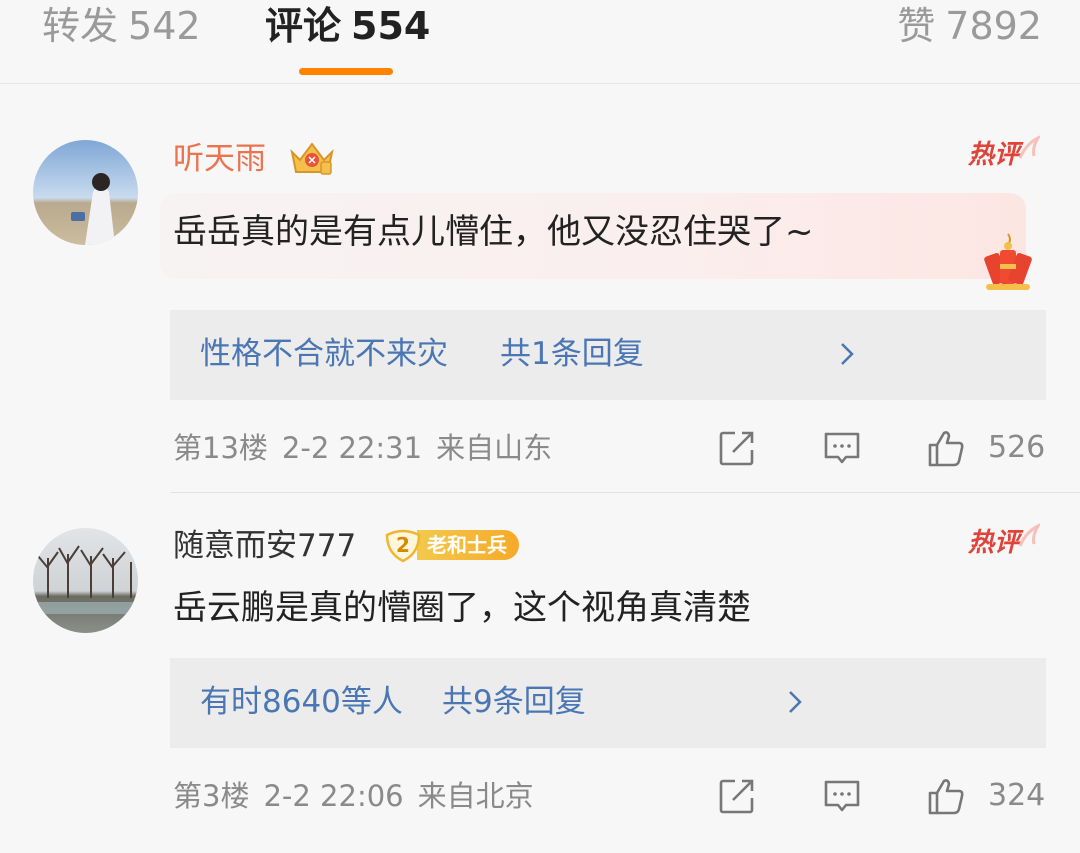 The image size is (1080, 853). I want to click on reply-count: 共1条回复, so click(572, 354).